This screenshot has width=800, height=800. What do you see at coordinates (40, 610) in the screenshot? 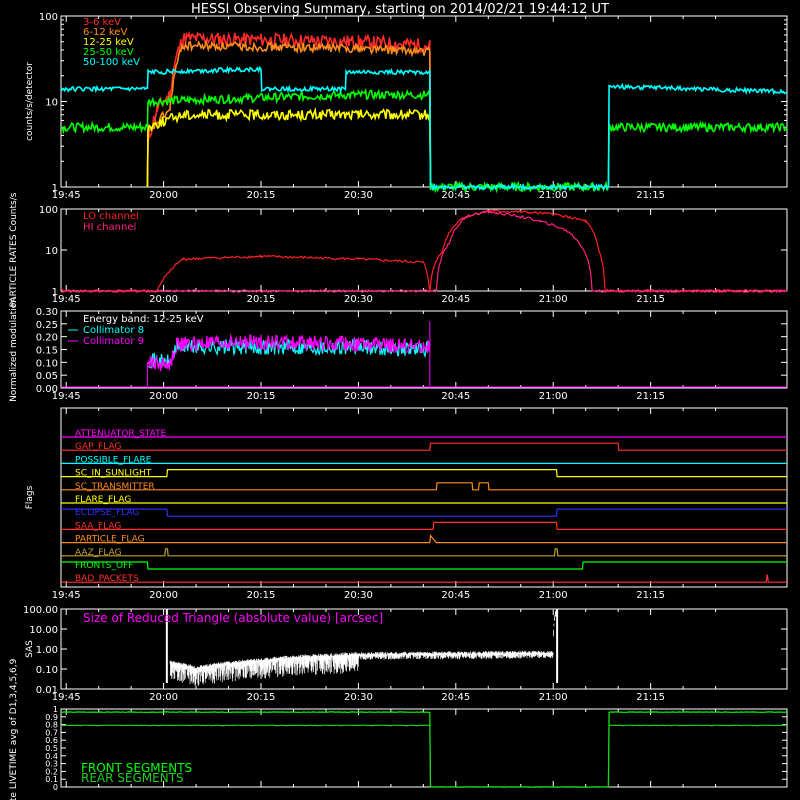
I see `y-tick-label: 100.00` at bounding box center [40, 610].